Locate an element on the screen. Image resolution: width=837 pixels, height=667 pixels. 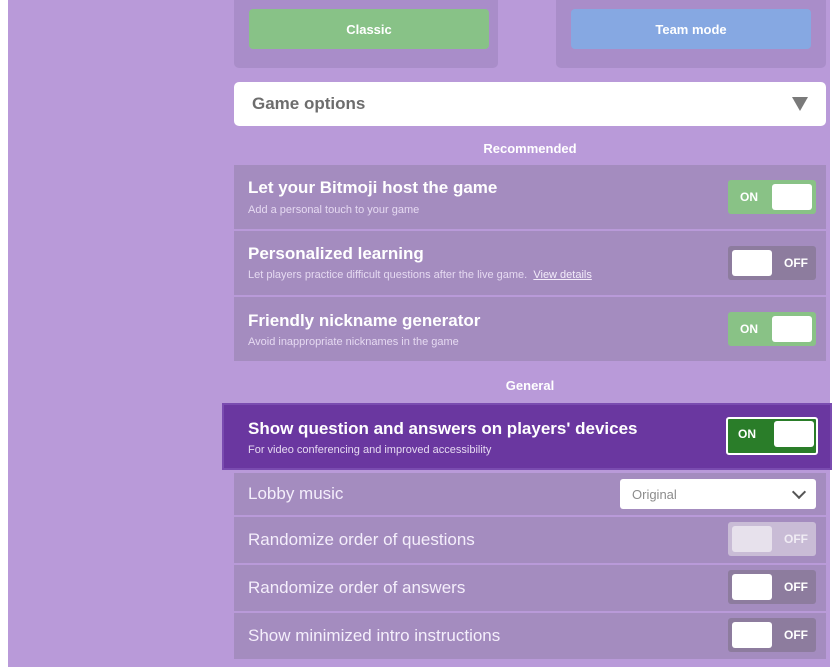
randomize-questions-toggle: OFF is located at coordinates (772, 539).